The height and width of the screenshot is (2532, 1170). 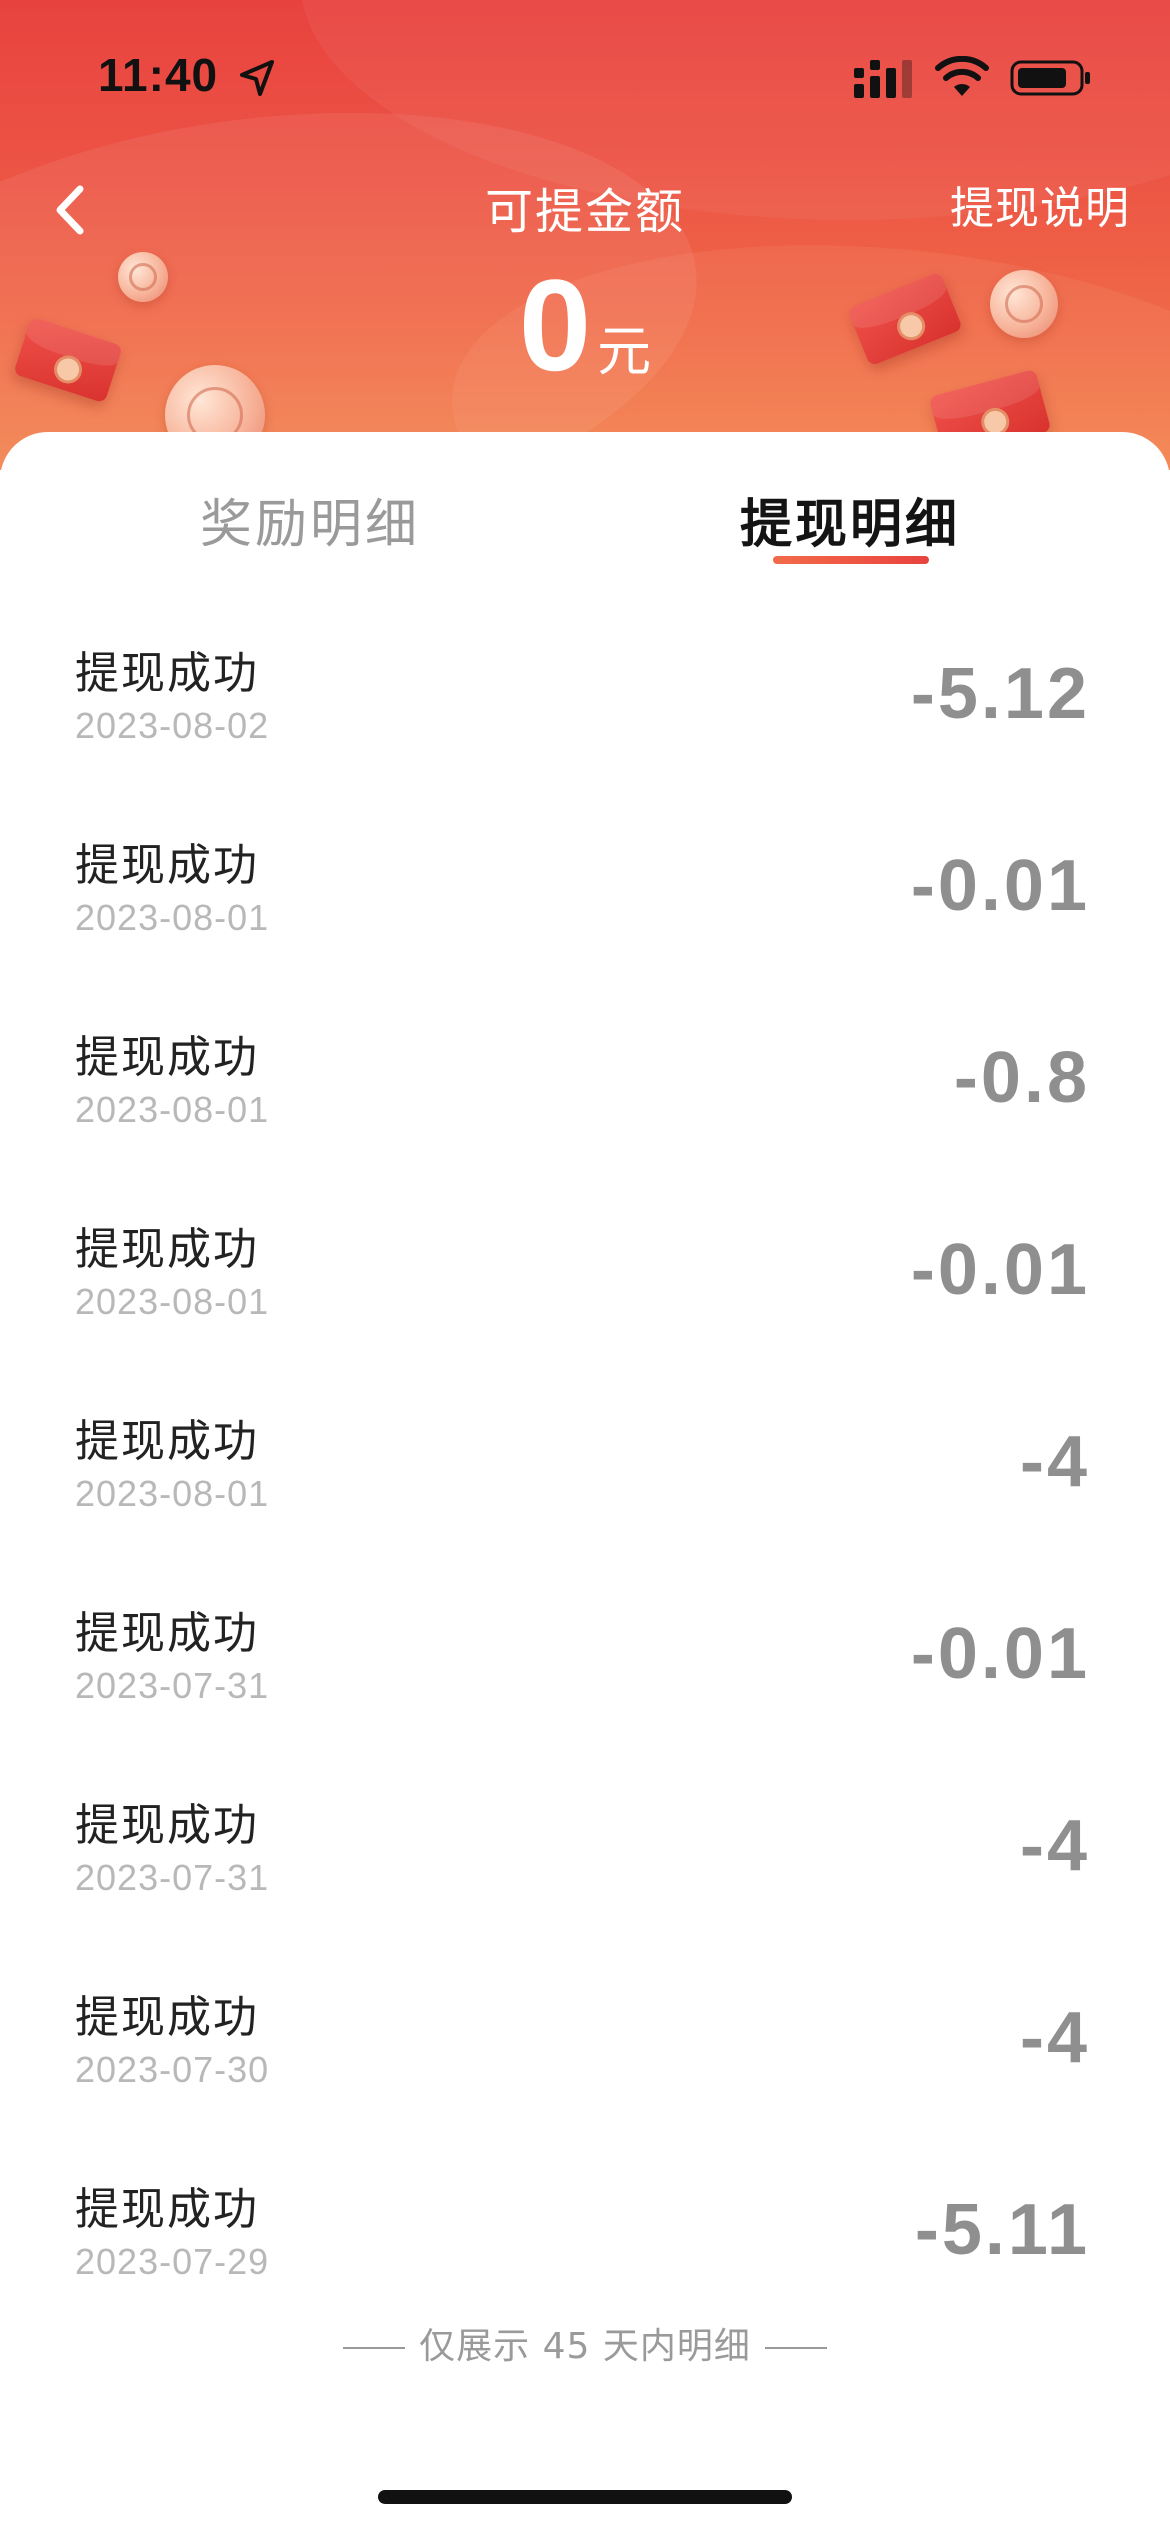 I want to click on tab-reward-details: 奖励明细, so click(x=310, y=519).